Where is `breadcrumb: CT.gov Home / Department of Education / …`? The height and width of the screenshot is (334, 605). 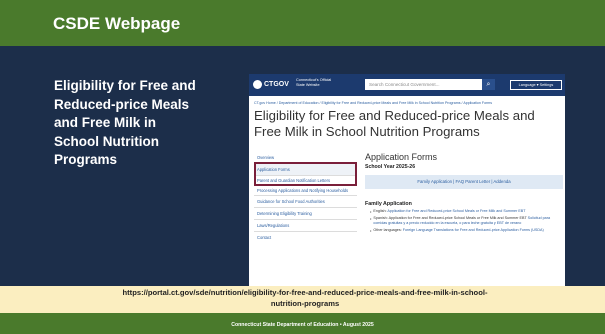
breadcrumb: CT.gov Home / Department of Education / … is located at coordinates (373, 103).